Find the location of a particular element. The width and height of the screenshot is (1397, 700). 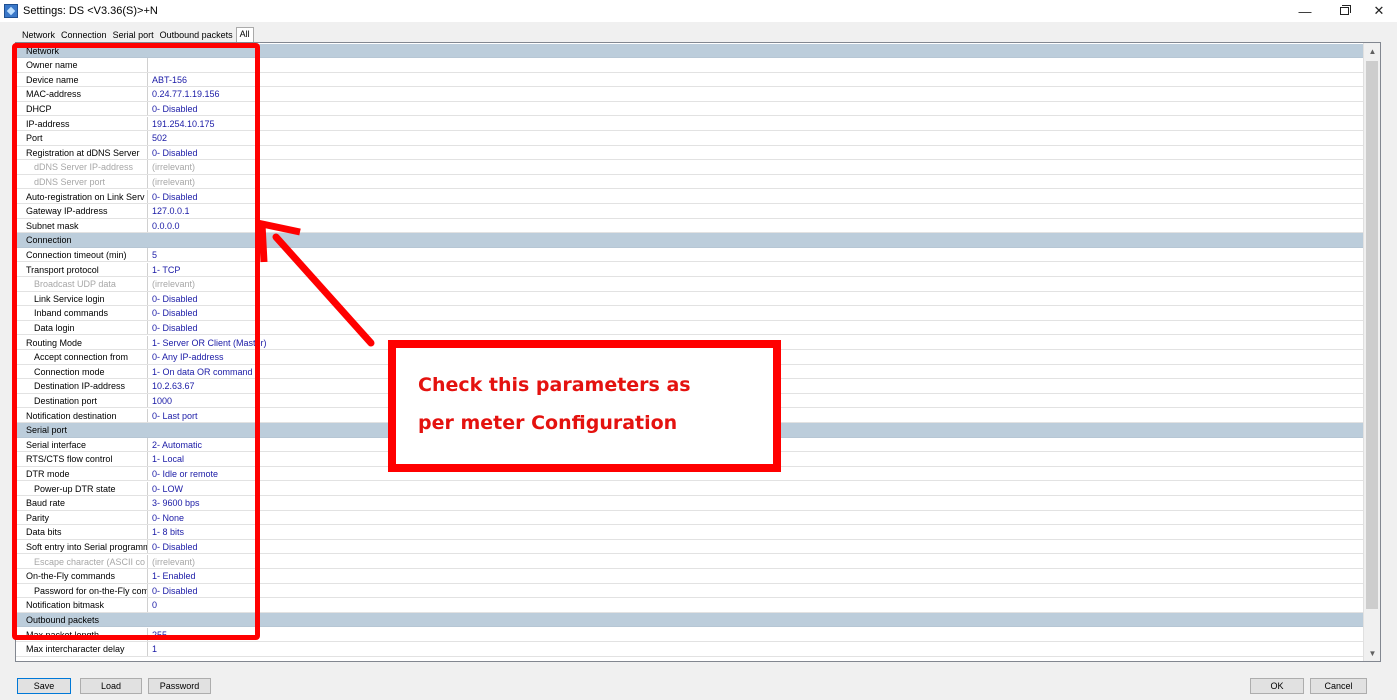

setting-name: Broadcast UDP data is located at coordinates (82, 284).